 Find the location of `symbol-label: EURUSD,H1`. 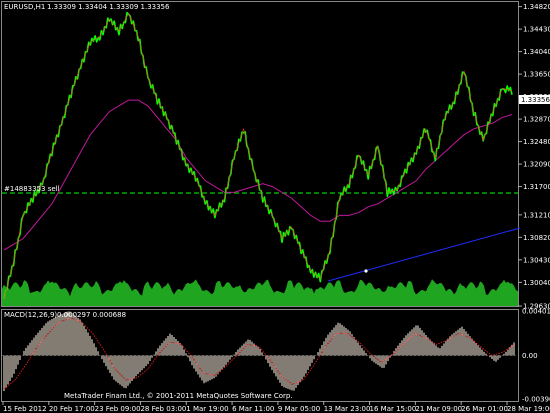

symbol-label: EURUSD,H1 is located at coordinates (24, 7).